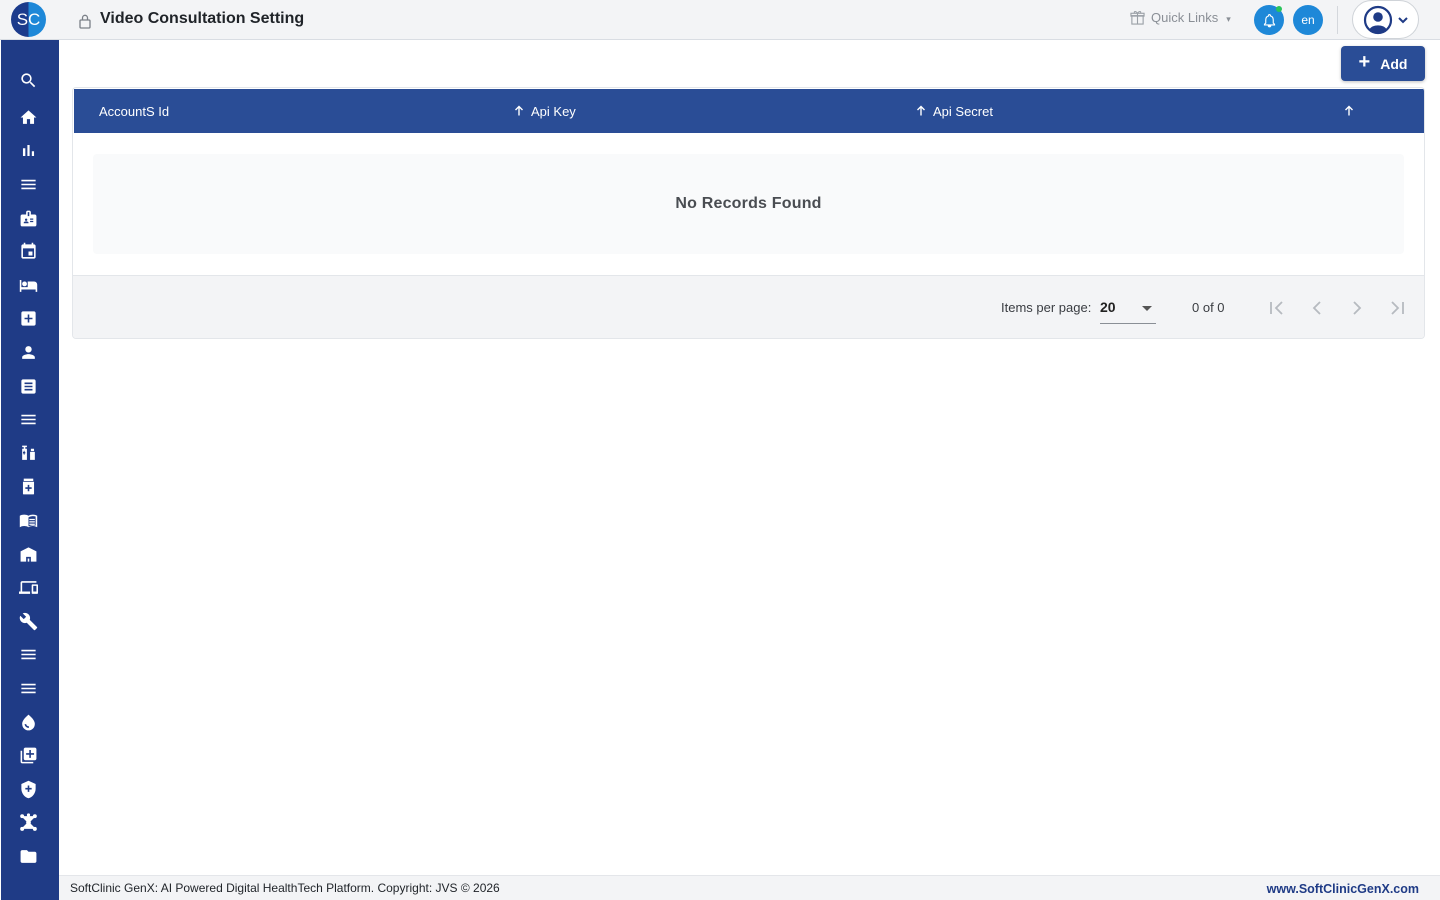 This screenshot has height=900, width=1440. What do you see at coordinates (1377, 19) in the screenshot?
I see `user-avatar-icon` at bounding box center [1377, 19].